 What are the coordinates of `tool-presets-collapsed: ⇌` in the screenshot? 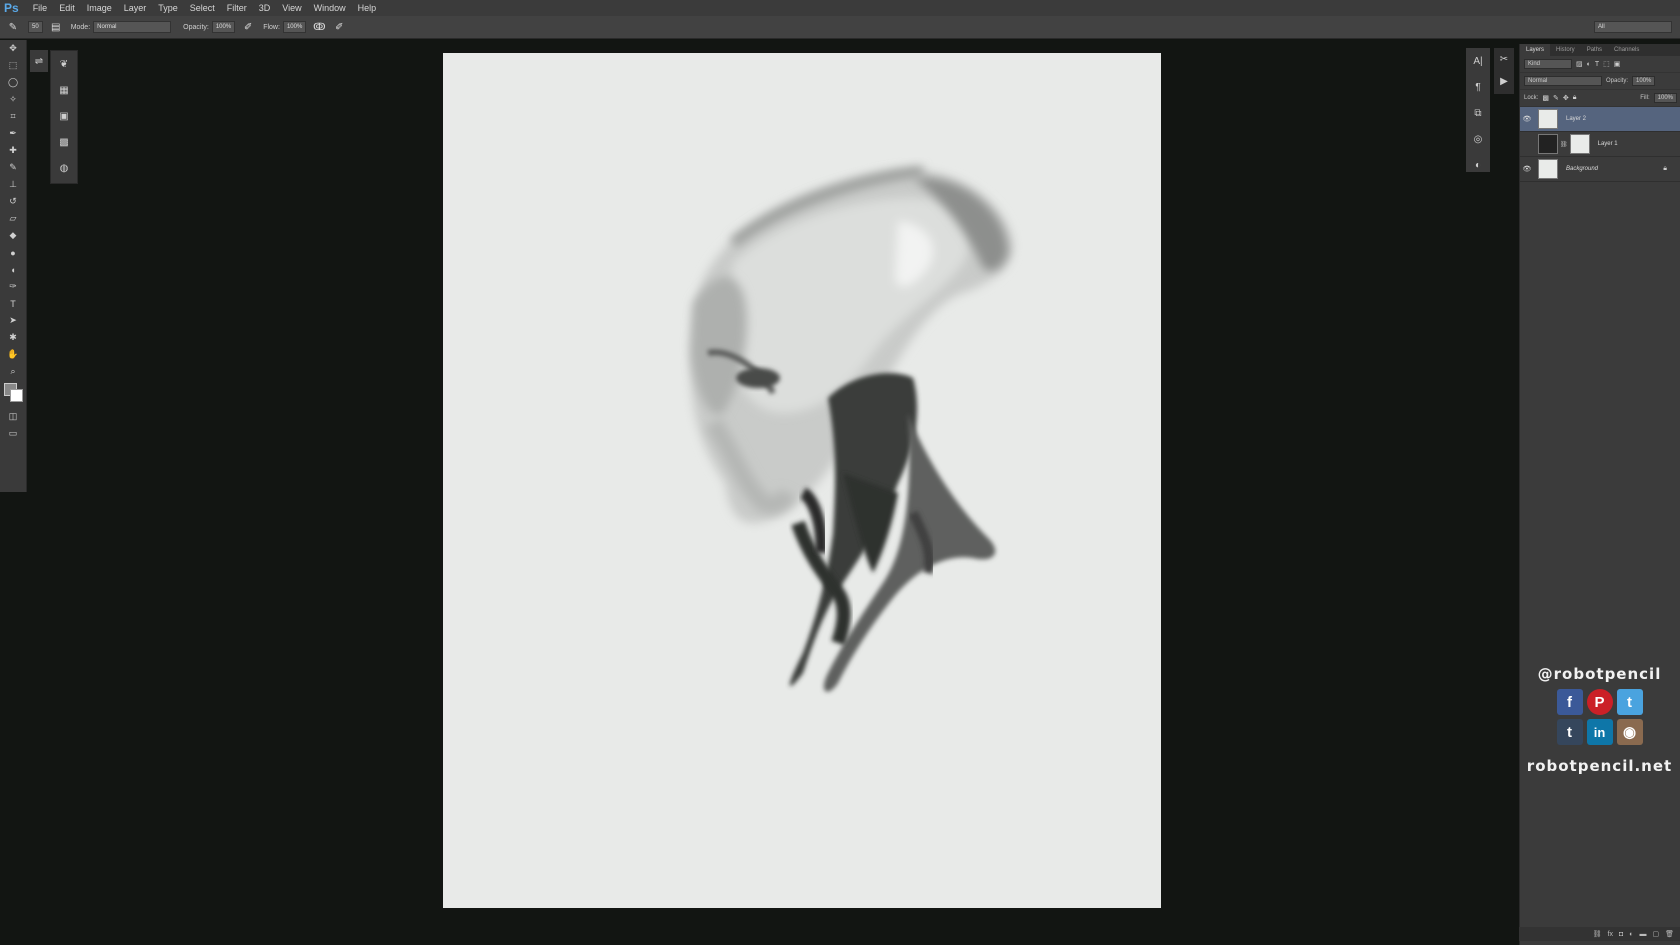 It's located at (39, 61).